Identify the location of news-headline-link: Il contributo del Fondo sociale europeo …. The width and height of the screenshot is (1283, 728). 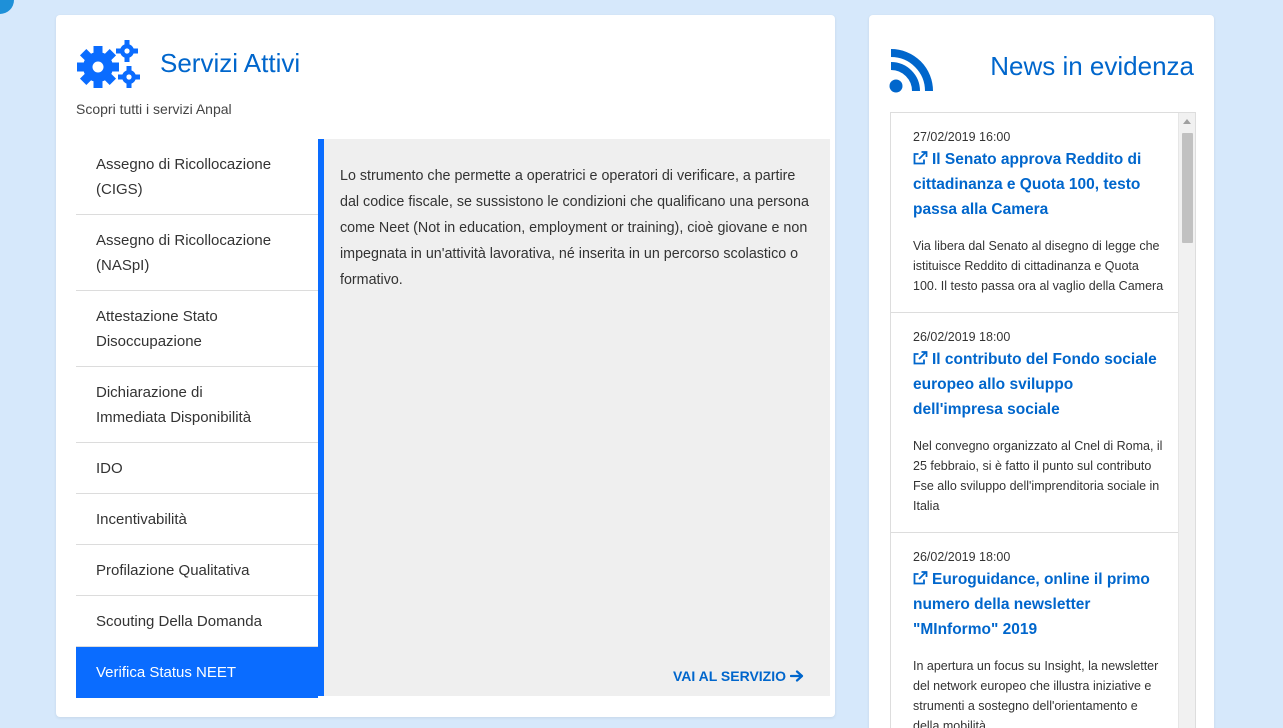
(1039, 384).